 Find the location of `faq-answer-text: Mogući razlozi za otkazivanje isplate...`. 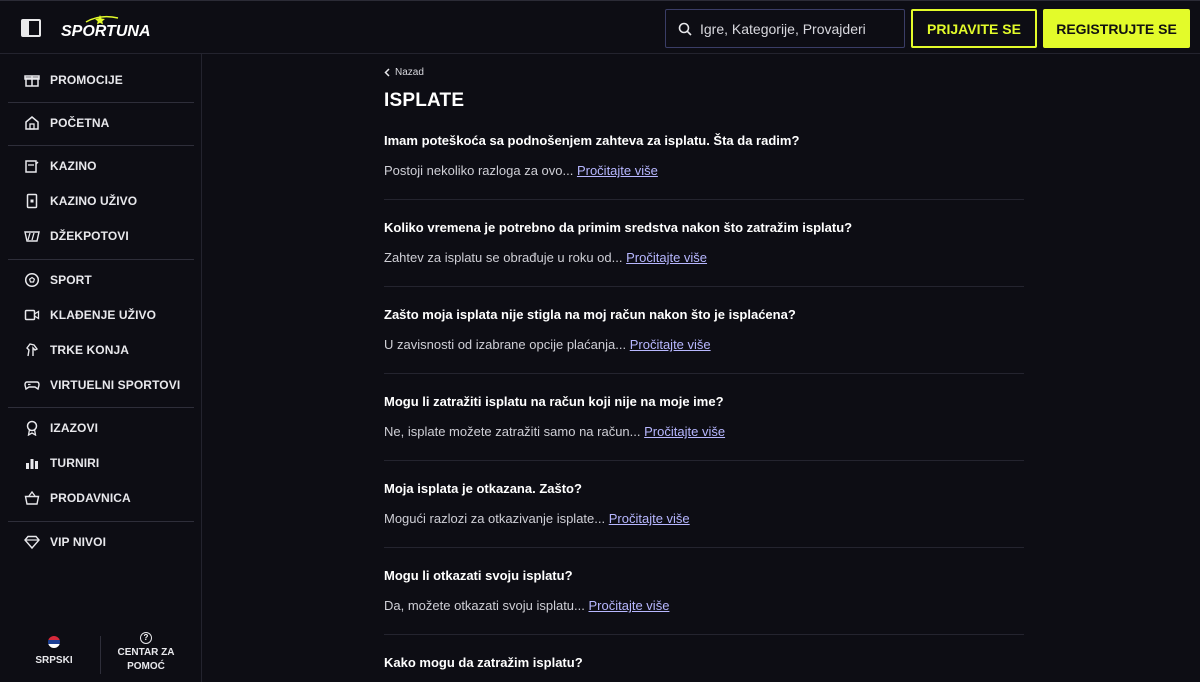

faq-answer-text: Mogući razlozi za otkazivanje isplate... is located at coordinates (495, 518).